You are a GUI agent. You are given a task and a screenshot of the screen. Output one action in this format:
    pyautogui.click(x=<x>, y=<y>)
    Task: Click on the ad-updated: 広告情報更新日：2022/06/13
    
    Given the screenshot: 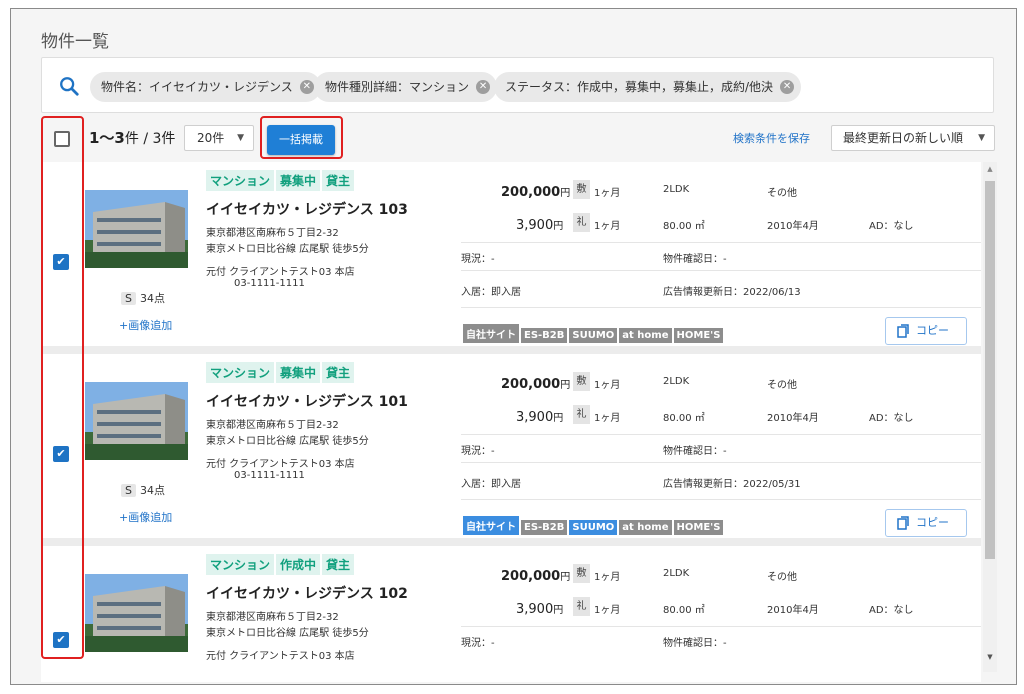 What is the action you would take?
    pyautogui.click(x=732, y=292)
    